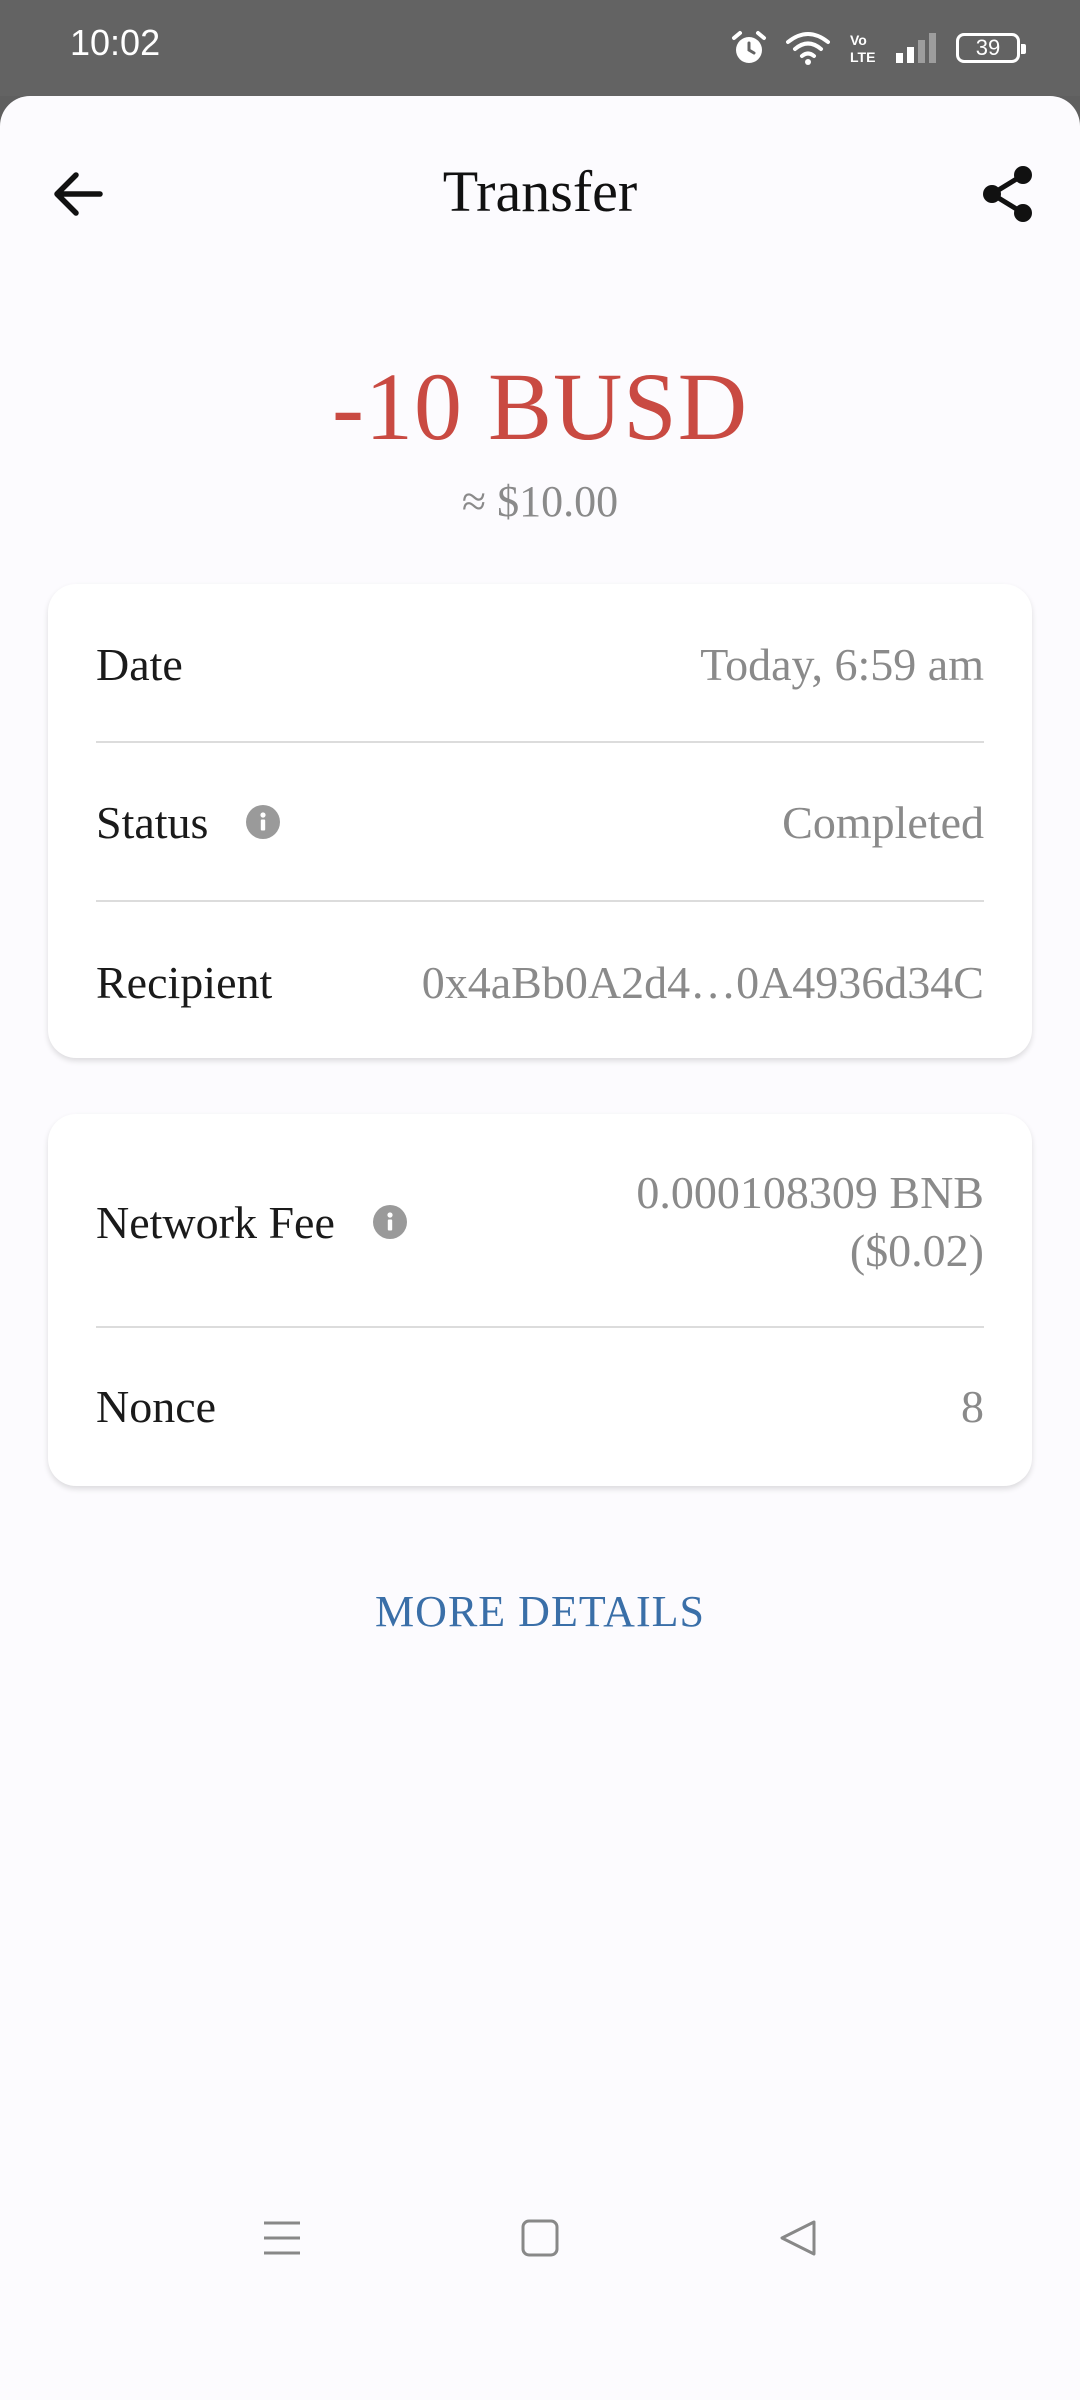 The height and width of the screenshot is (2400, 1080). What do you see at coordinates (878, 48) in the screenshot?
I see `status-icons: Vo LTE 39` at bounding box center [878, 48].